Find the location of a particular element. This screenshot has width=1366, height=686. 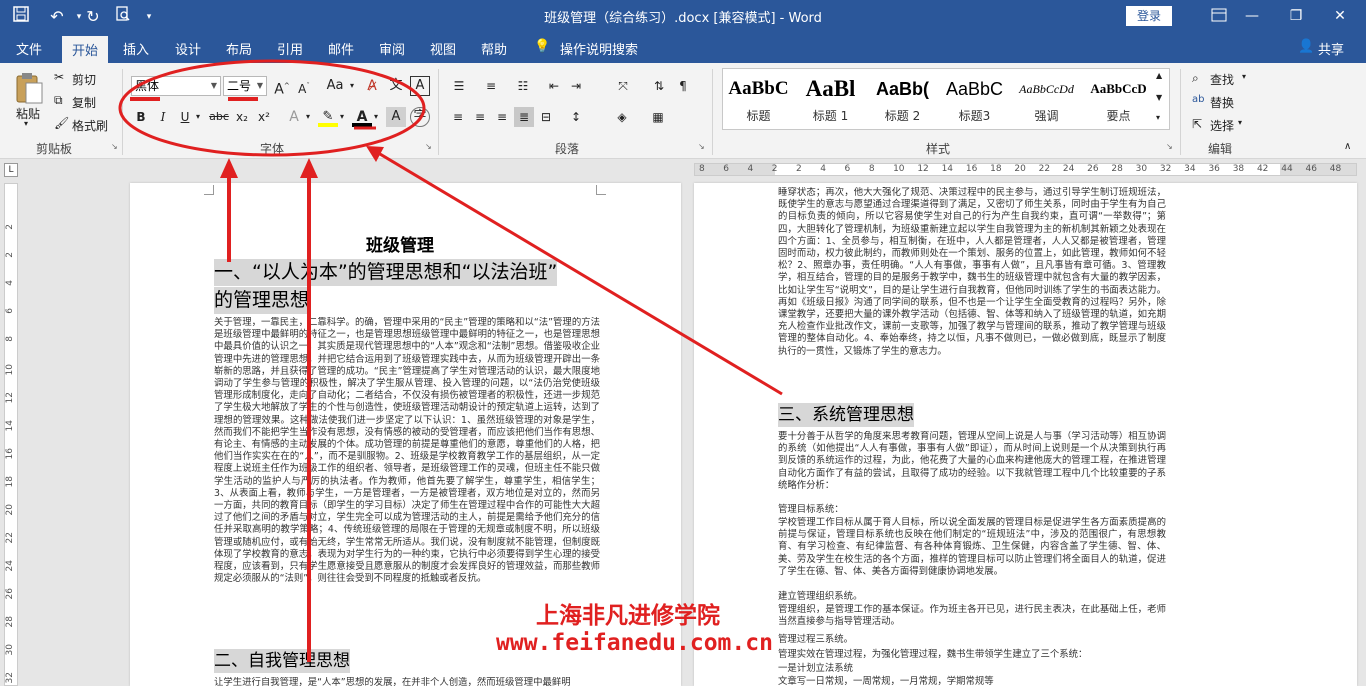

replace-button: 替换 is located at coordinates (1222, 102).